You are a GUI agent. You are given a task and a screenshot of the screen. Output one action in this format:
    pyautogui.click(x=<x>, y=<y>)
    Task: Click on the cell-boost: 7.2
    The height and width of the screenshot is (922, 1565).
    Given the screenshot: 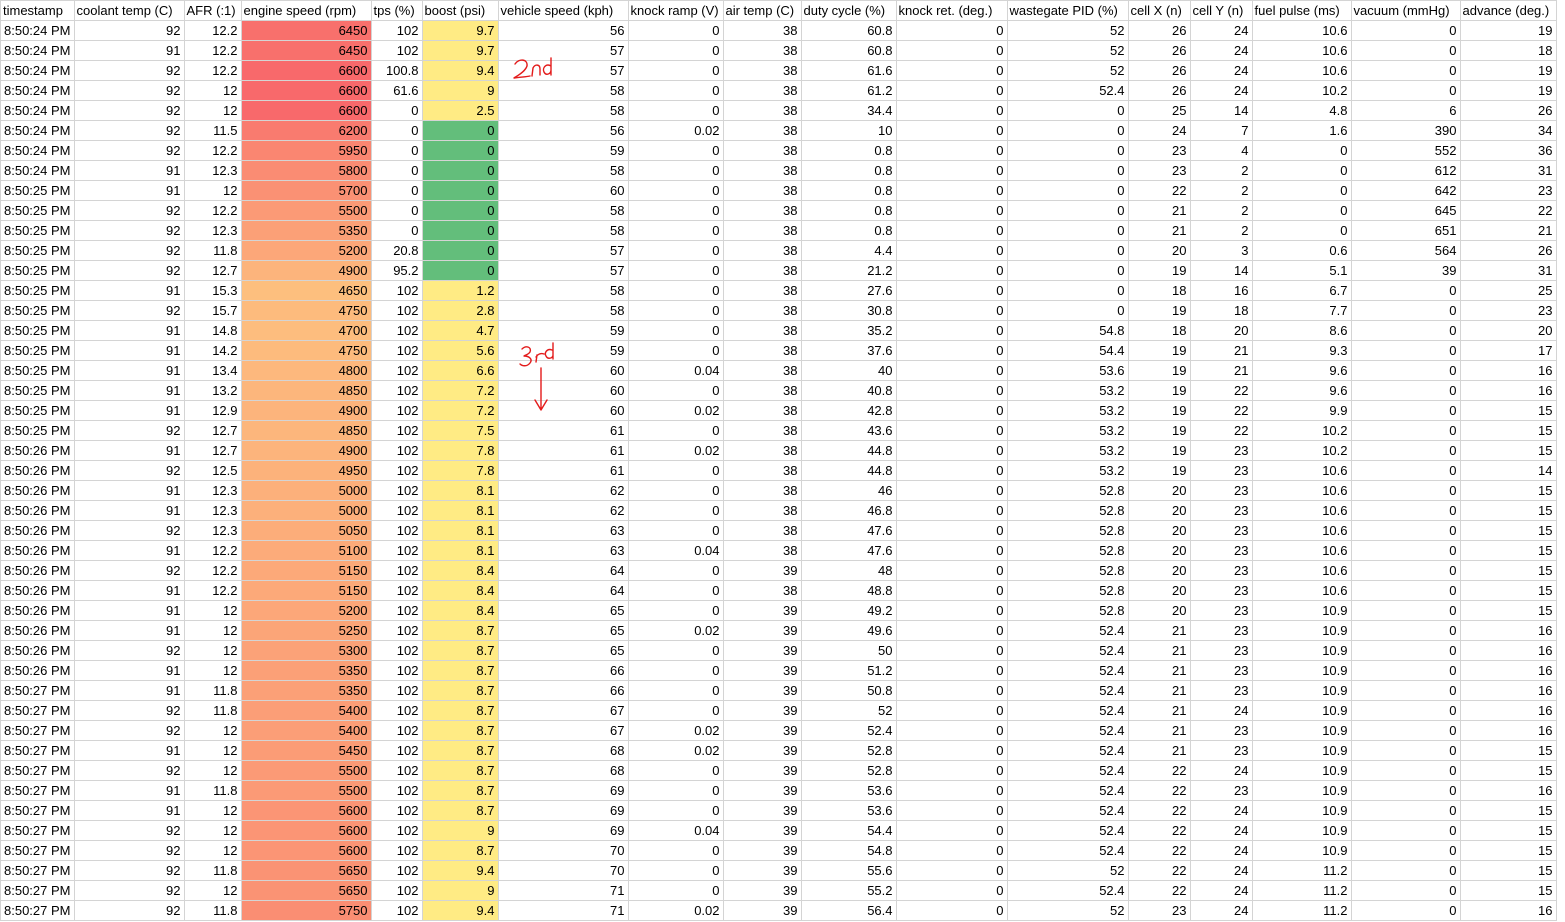 What is the action you would take?
    pyautogui.click(x=460, y=390)
    